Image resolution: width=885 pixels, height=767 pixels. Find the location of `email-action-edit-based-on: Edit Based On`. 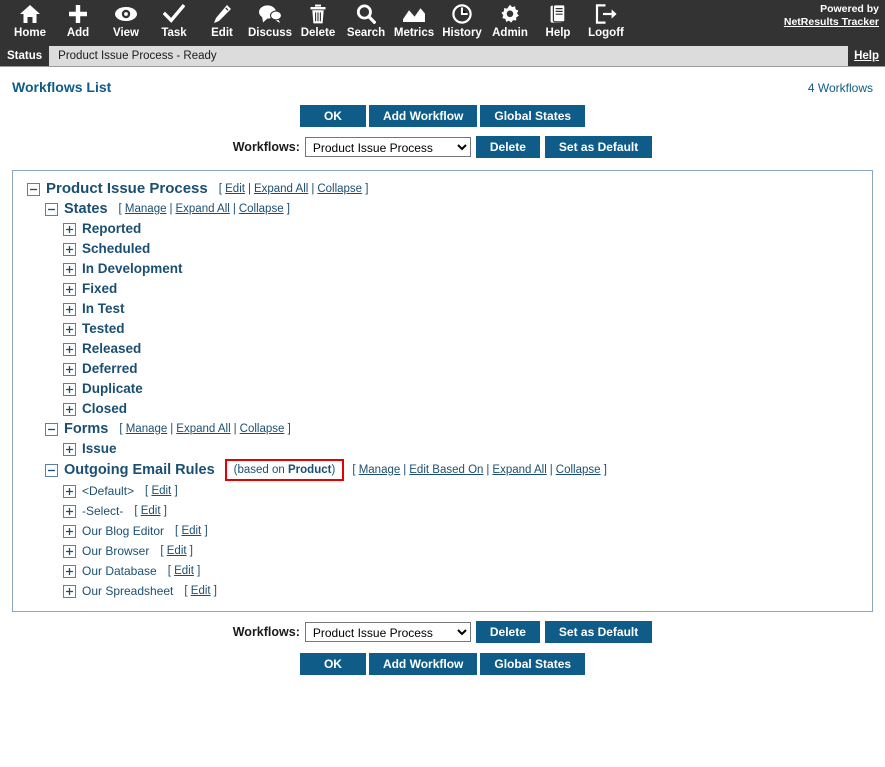

email-action-edit-based-on: Edit Based On is located at coordinates (446, 470).